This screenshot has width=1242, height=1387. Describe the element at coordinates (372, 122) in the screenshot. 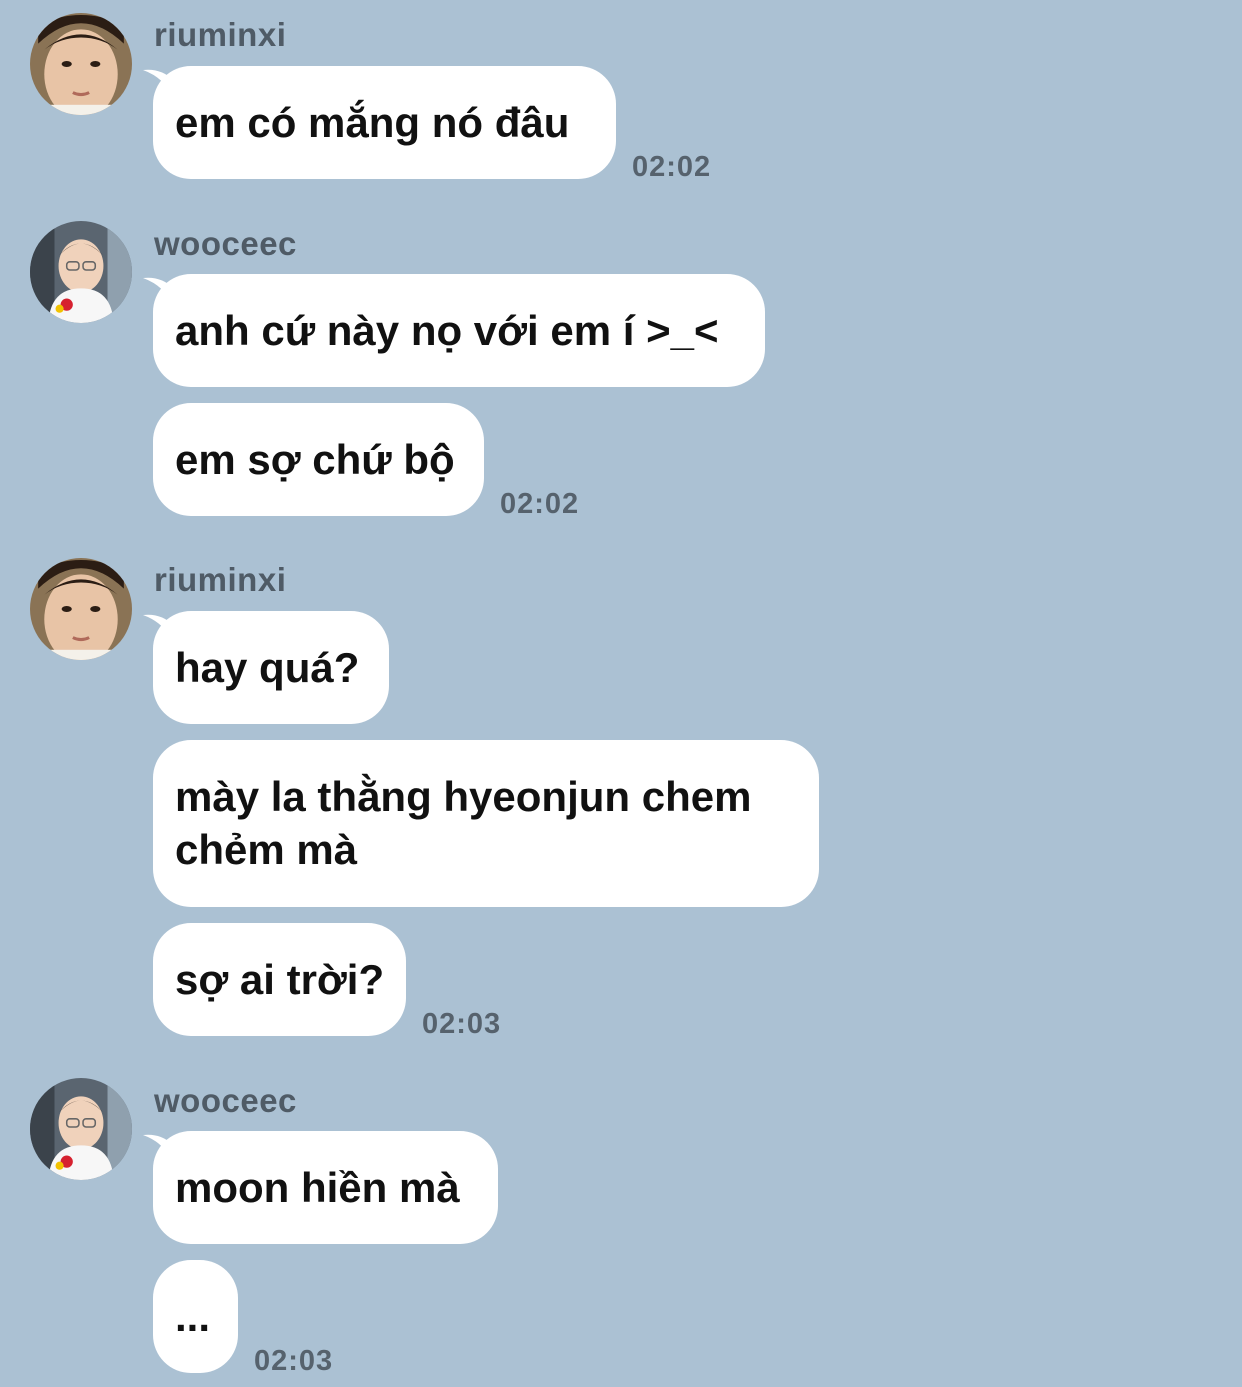

I see `message-text: em có mắng nó đâu` at that location.